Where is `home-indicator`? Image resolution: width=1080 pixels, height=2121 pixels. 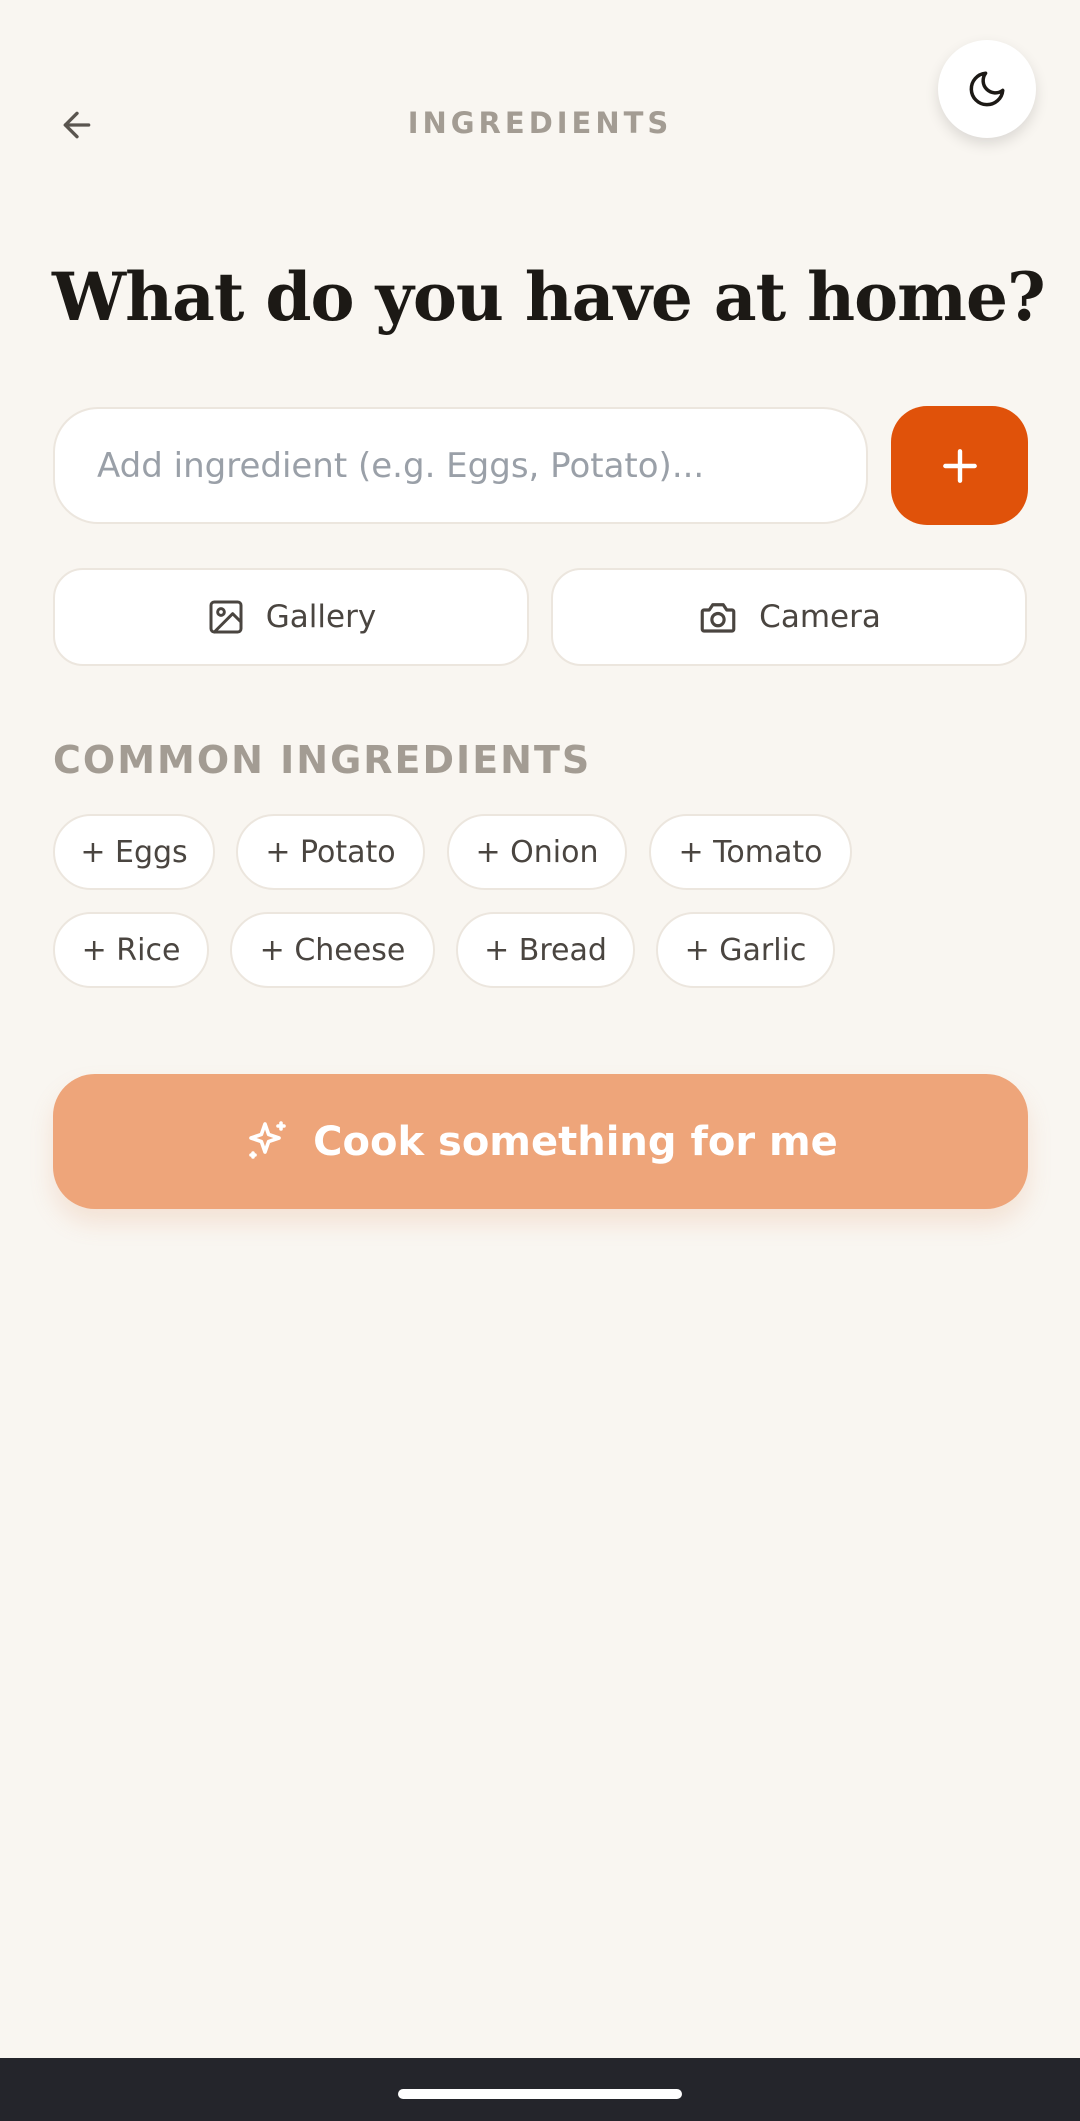
home-indicator is located at coordinates (540, 2094).